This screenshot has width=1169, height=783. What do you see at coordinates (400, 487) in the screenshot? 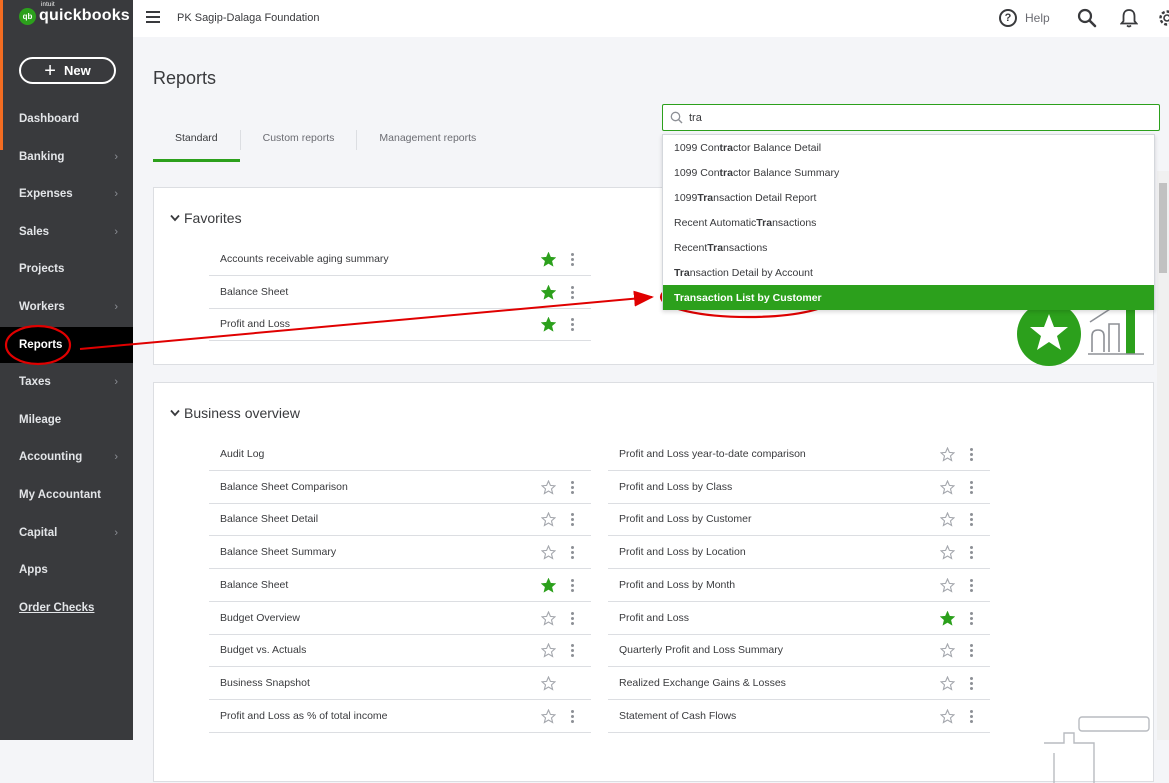
I see `report-row: Balance Sheet Comparison` at bounding box center [400, 487].